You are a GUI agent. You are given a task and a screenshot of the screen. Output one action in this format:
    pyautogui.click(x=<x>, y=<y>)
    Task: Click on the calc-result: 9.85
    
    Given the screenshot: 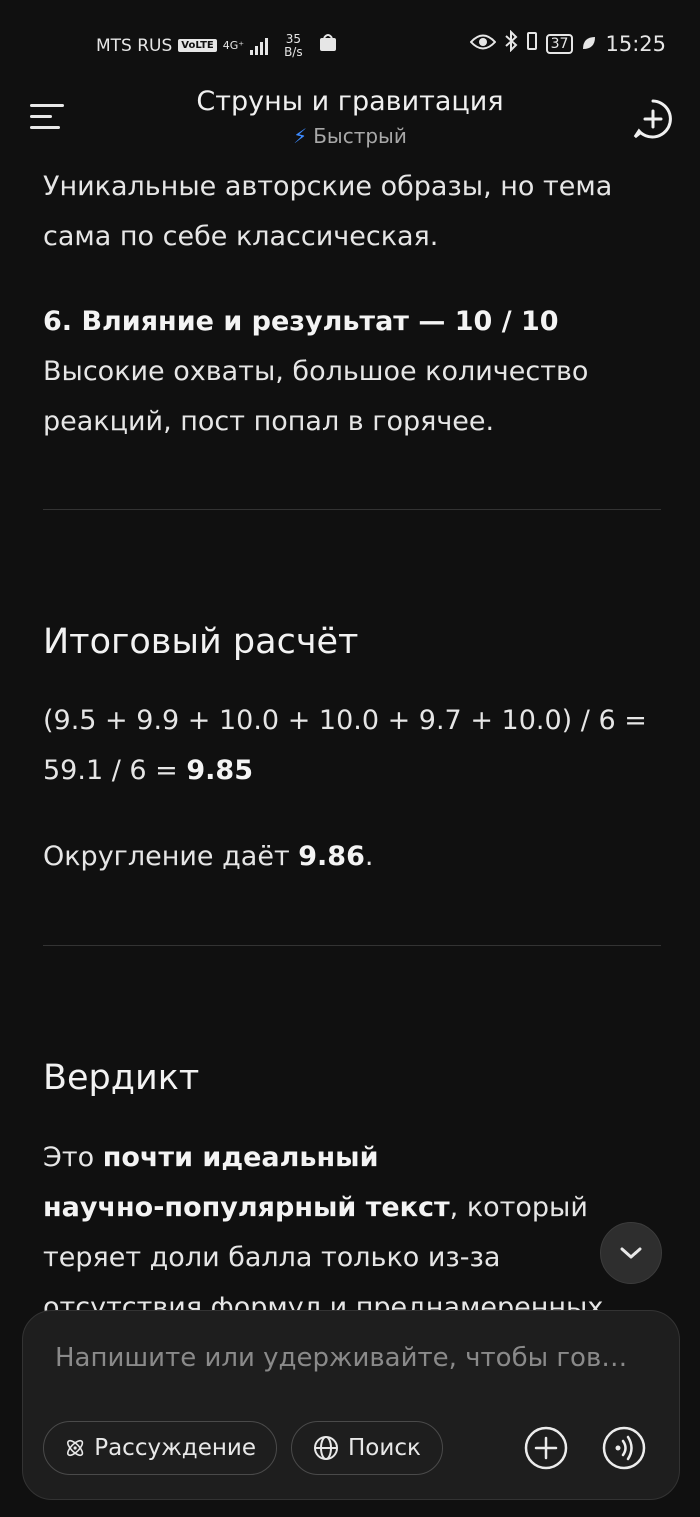 What is the action you would take?
    pyautogui.click(x=219, y=770)
    